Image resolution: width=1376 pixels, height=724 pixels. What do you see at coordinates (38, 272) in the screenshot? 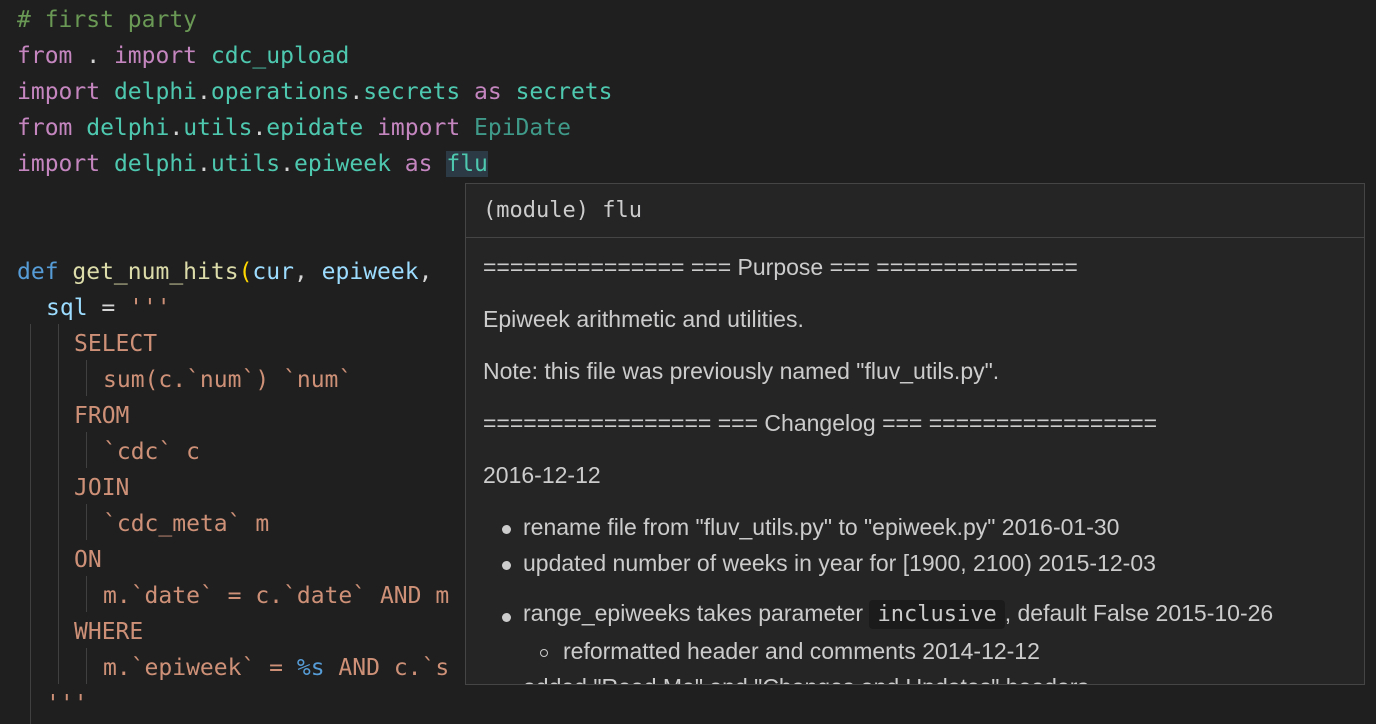
I see `keyword: def` at bounding box center [38, 272].